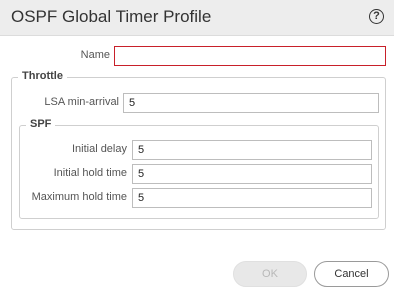  What do you see at coordinates (351, 274) in the screenshot?
I see `cancel-button: Cancel` at bounding box center [351, 274].